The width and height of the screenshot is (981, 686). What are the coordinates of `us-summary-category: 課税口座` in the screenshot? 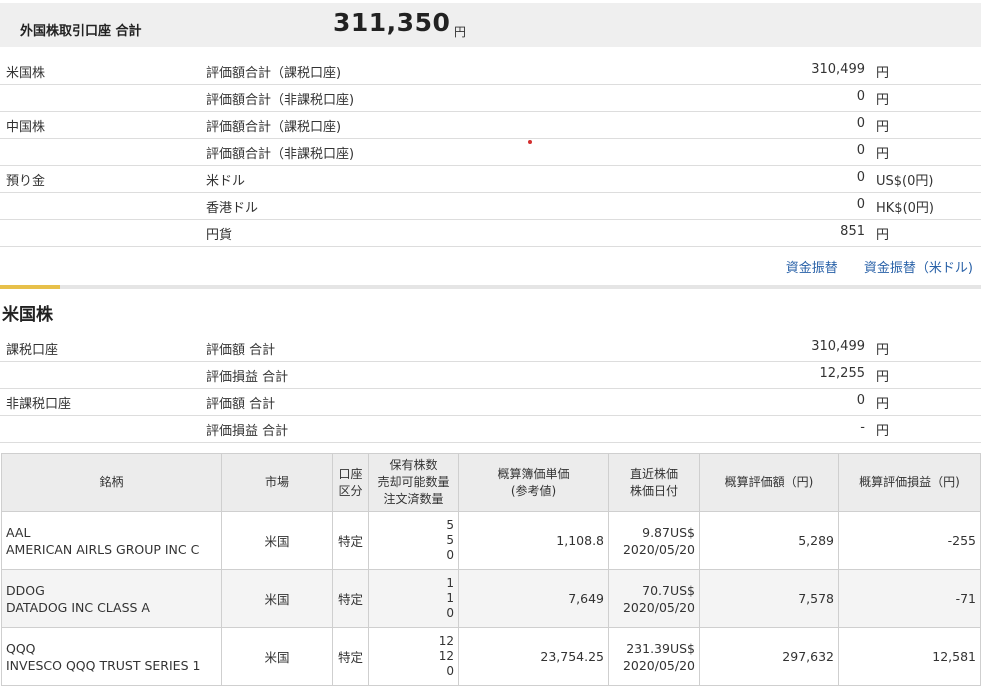 It's located at (32, 350).